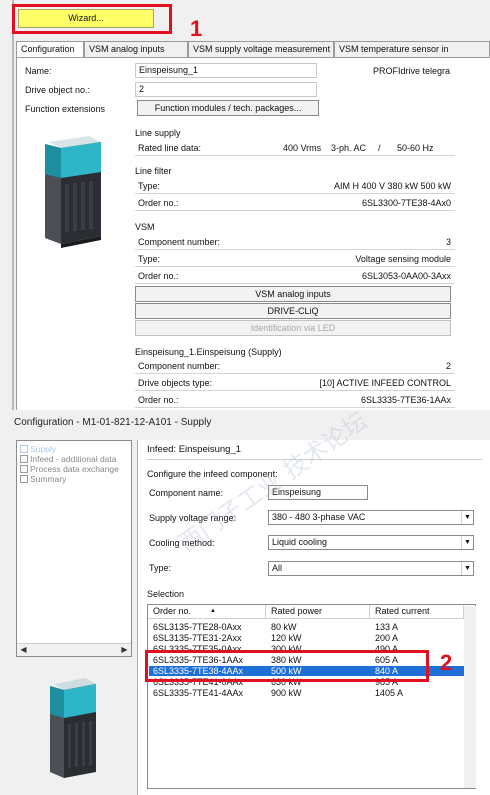 The height and width of the screenshot is (795, 490). What do you see at coordinates (417, 612) in the screenshot?
I see `column-header-rated-current: Rated current` at bounding box center [417, 612].